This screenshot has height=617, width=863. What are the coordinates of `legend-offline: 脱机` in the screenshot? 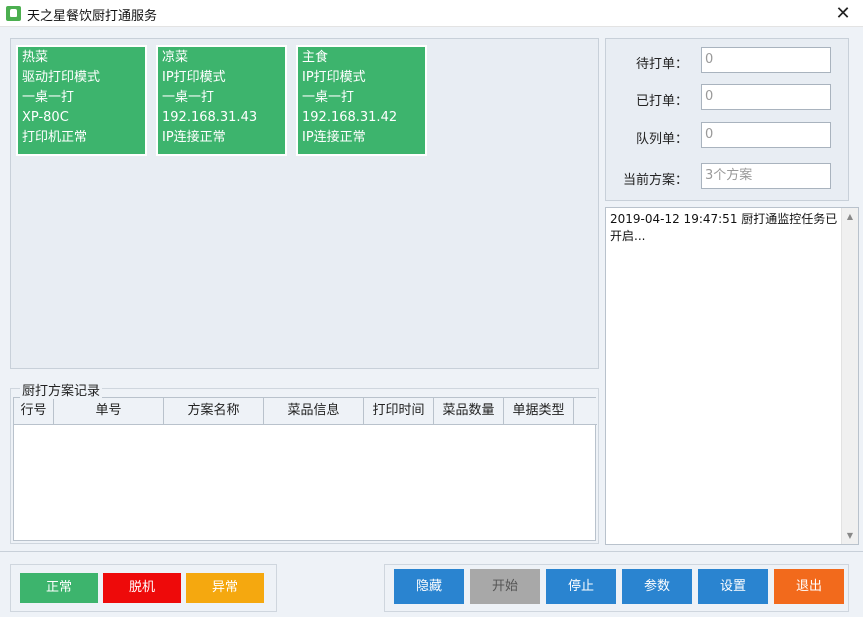 It's located at (142, 588).